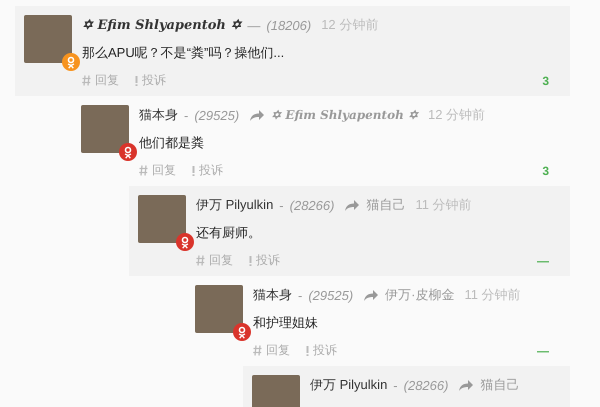  I want to click on reply-to-name: 伊万·皮柳金, so click(419, 295).